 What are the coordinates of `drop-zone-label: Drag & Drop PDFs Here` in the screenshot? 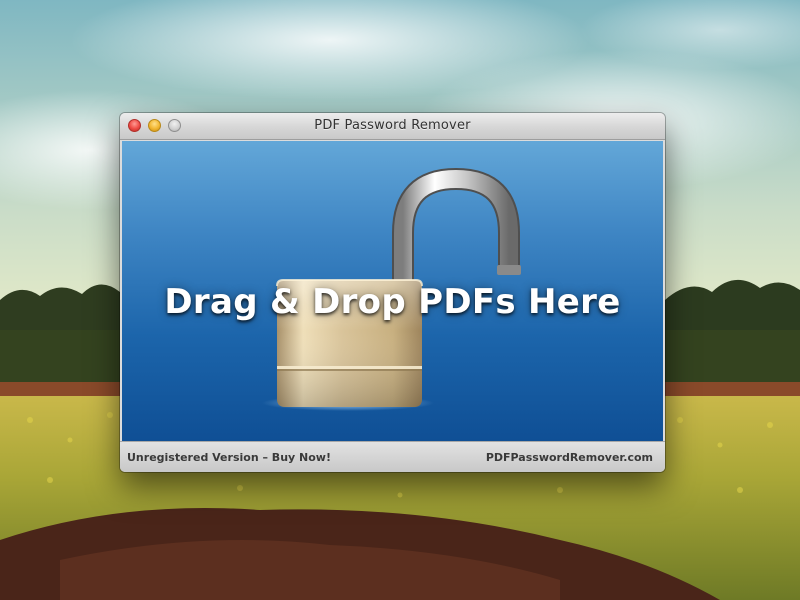 It's located at (392, 302).